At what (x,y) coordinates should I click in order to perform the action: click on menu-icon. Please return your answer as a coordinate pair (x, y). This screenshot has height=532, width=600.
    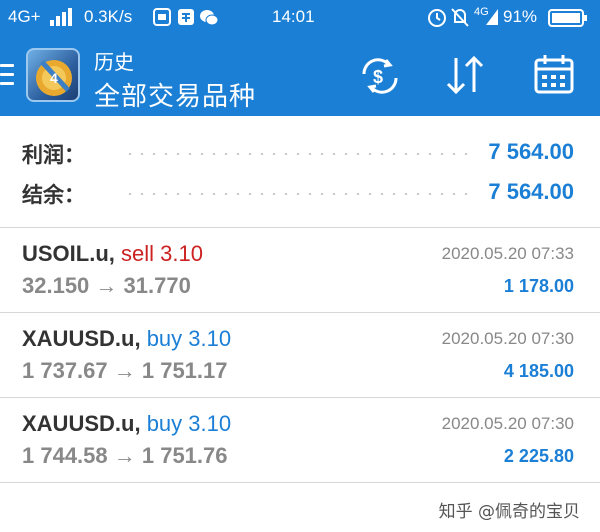
    Looking at the image, I should click on (7, 76).